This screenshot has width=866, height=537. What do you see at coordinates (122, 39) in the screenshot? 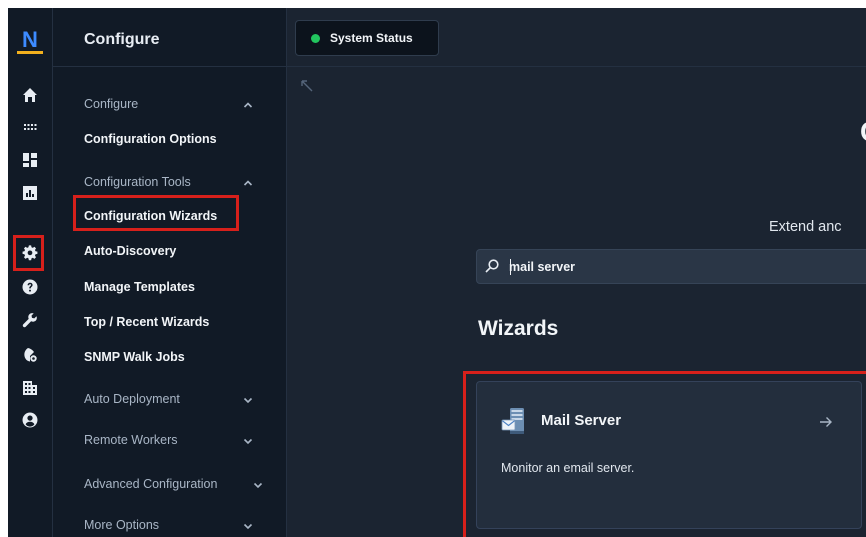
I see `sidebar-title: Configure` at bounding box center [122, 39].